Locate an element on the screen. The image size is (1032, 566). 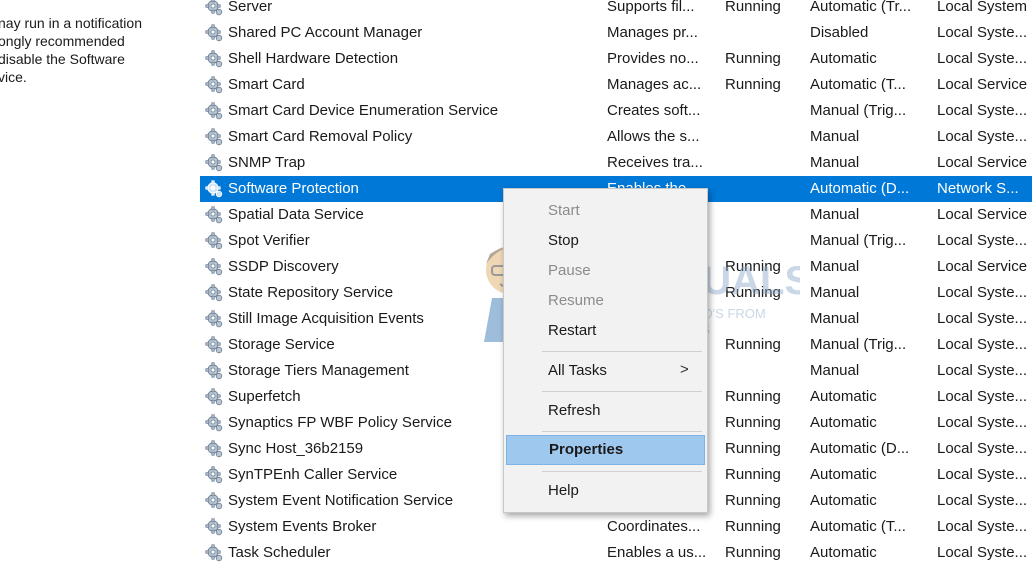
service-name: Storage Service is located at coordinates (281, 344).